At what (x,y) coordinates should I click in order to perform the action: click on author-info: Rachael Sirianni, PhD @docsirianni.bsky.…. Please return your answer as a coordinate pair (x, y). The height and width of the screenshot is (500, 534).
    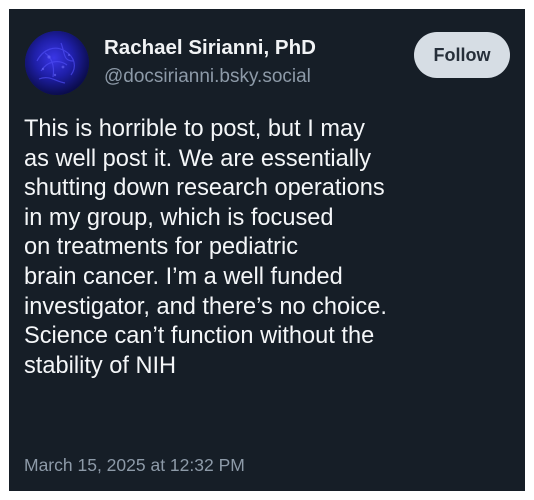
    Looking at the image, I should click on (254, 62).